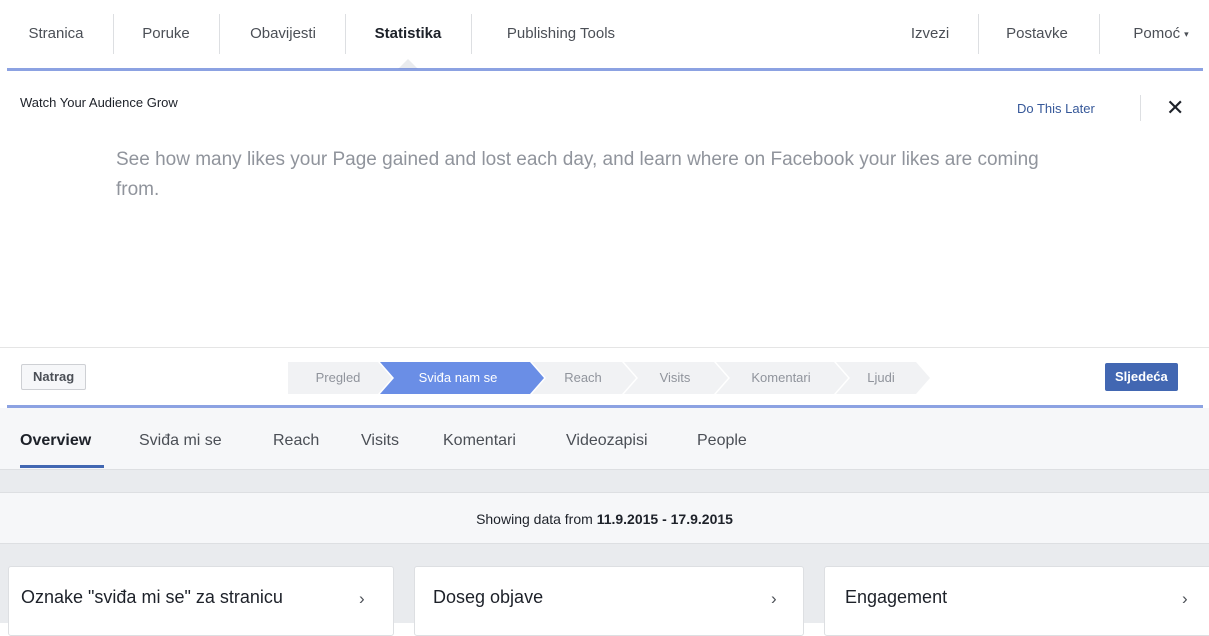 This screenshot has width=1209, height=636. Describe the element at coordinates (54, 377) in the screenshot. I see `back-button: Natrag` at that location.